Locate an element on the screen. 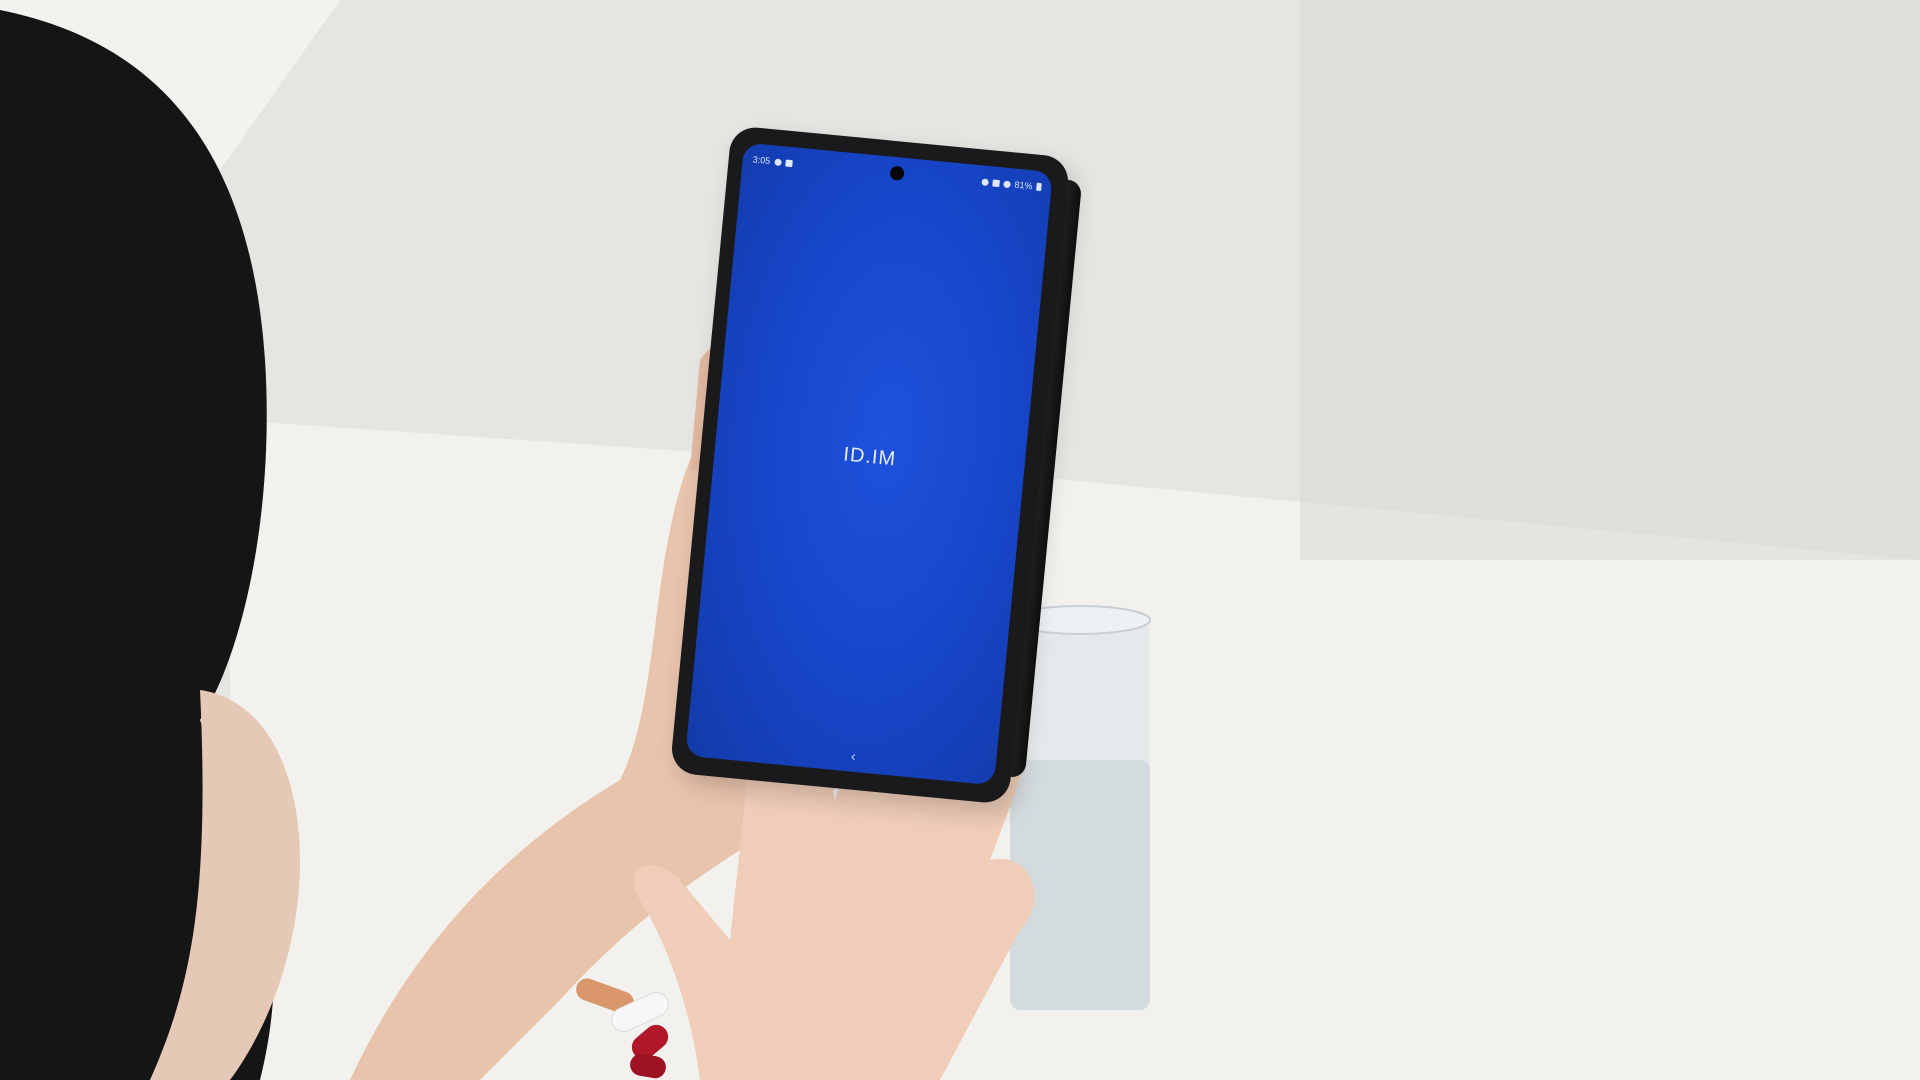 The height and width of the screenshot is (1080, 1920). status-right: 81% is located at coordinates (1011, 184).